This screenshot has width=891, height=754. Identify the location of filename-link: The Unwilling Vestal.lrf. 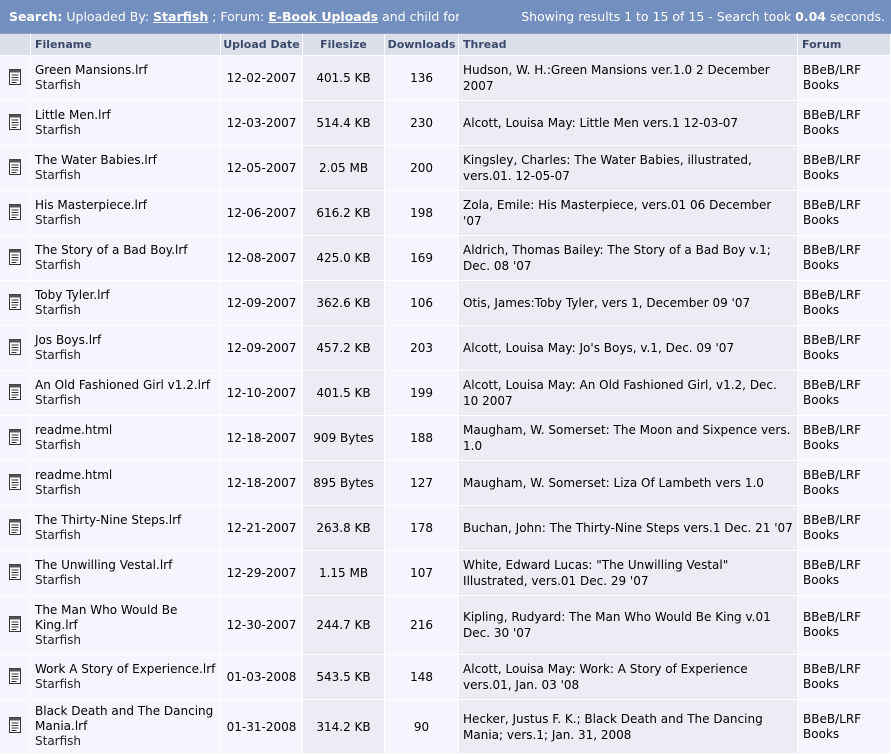
(127, 565).